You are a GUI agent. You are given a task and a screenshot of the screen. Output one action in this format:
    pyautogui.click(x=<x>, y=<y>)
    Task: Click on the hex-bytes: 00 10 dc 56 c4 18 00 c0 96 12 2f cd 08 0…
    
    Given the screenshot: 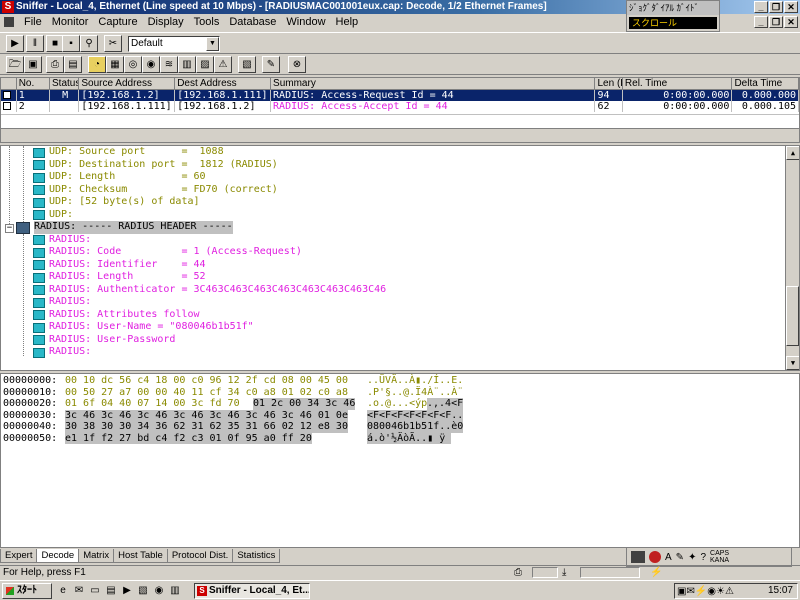 What is the action you would take?
    pyautogui.click(x=206, y=381)
    